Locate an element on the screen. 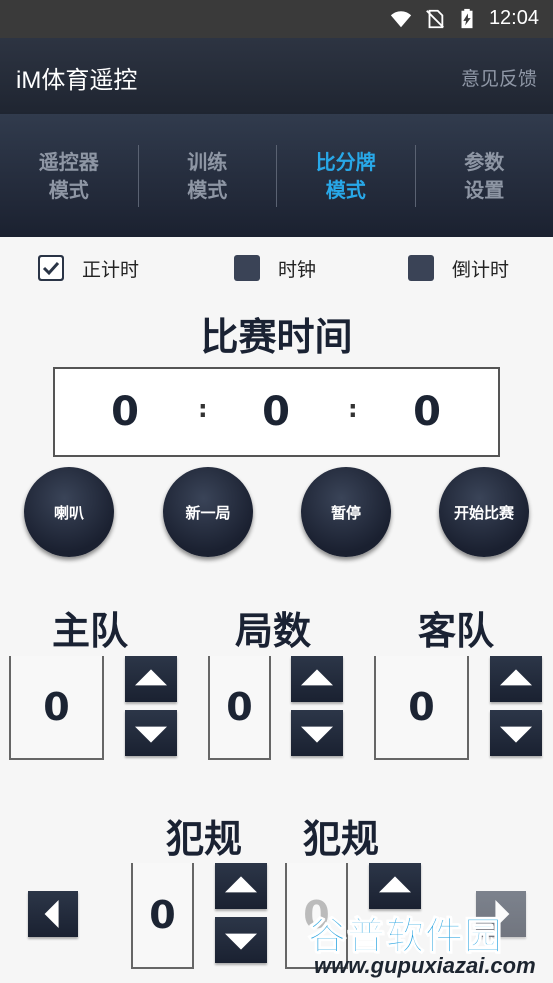 Image resolution: width=553 pixels, height=983 pixels. count-up-checkbox: 正计时 is located at coordinates (88, 268).